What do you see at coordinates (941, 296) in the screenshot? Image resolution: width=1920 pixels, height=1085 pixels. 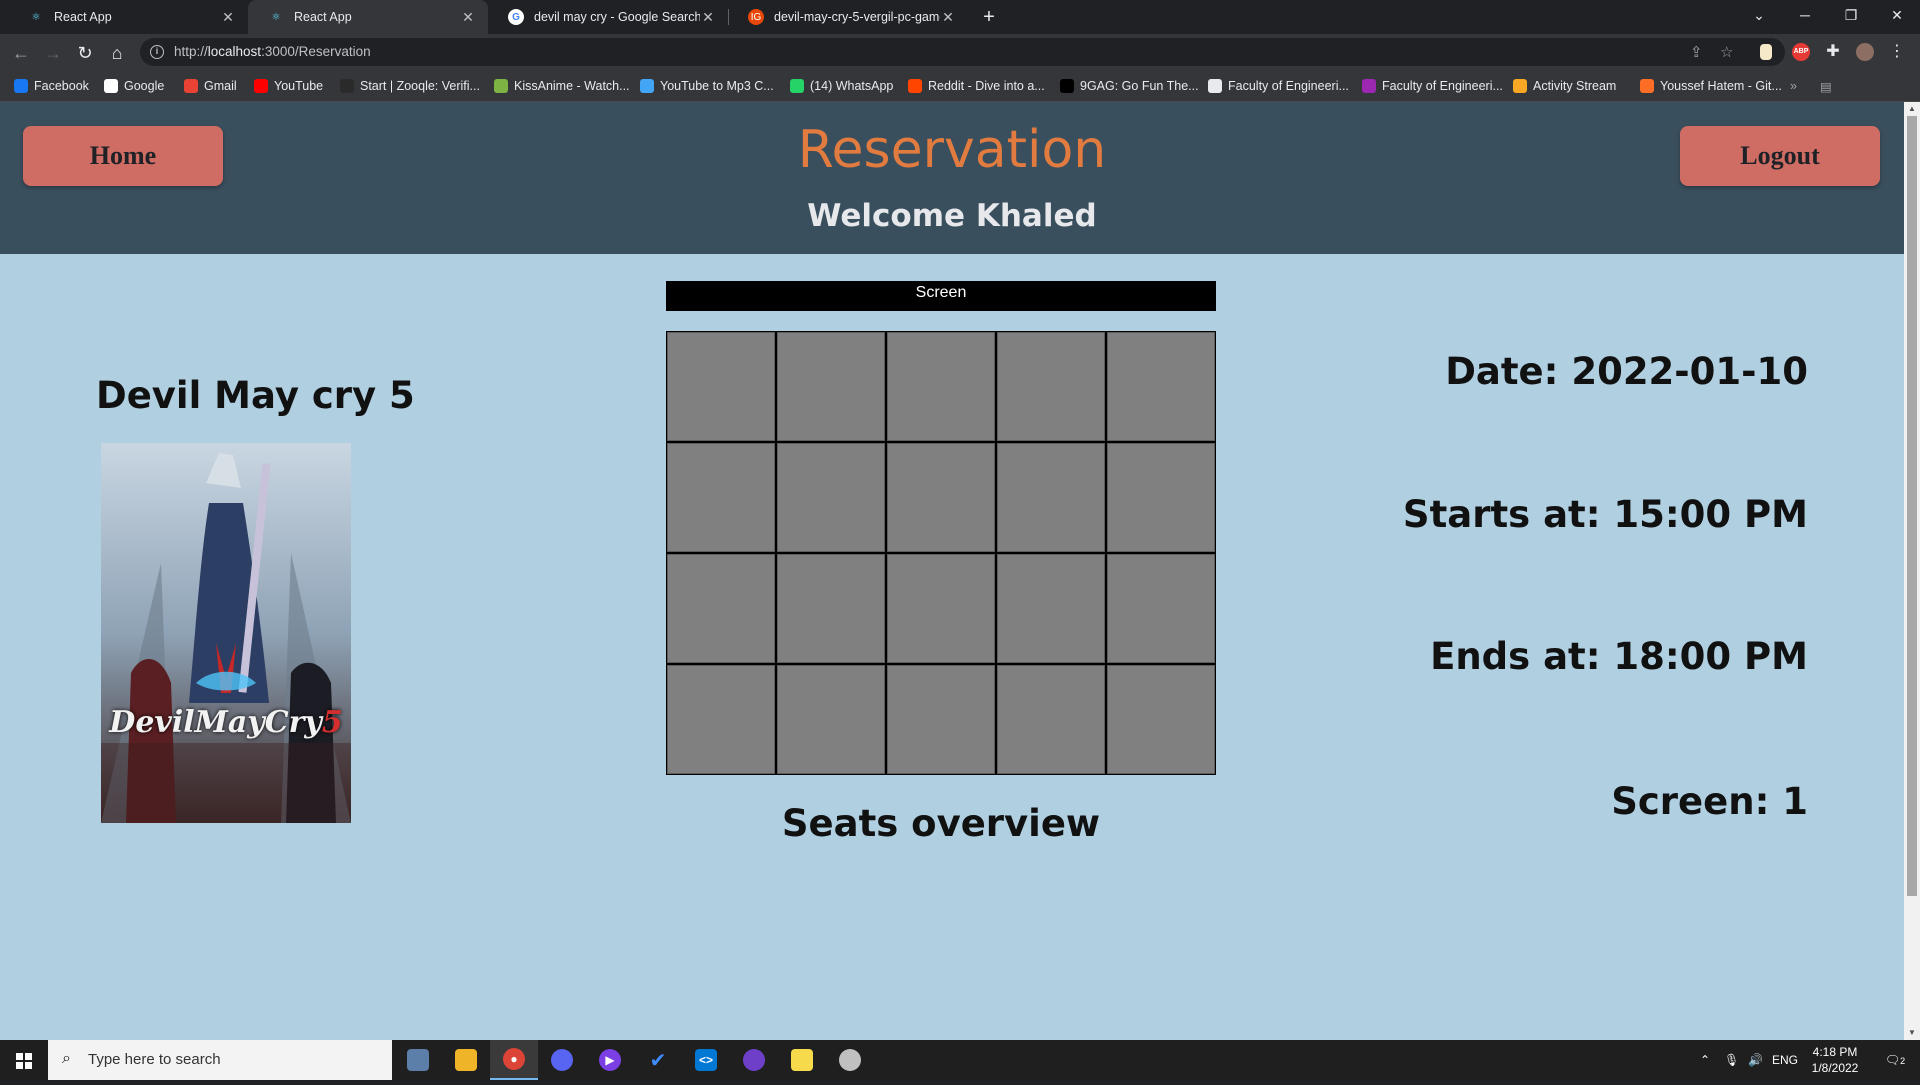 I see `screen-bar: Screen` at bounding box center [941, 296].